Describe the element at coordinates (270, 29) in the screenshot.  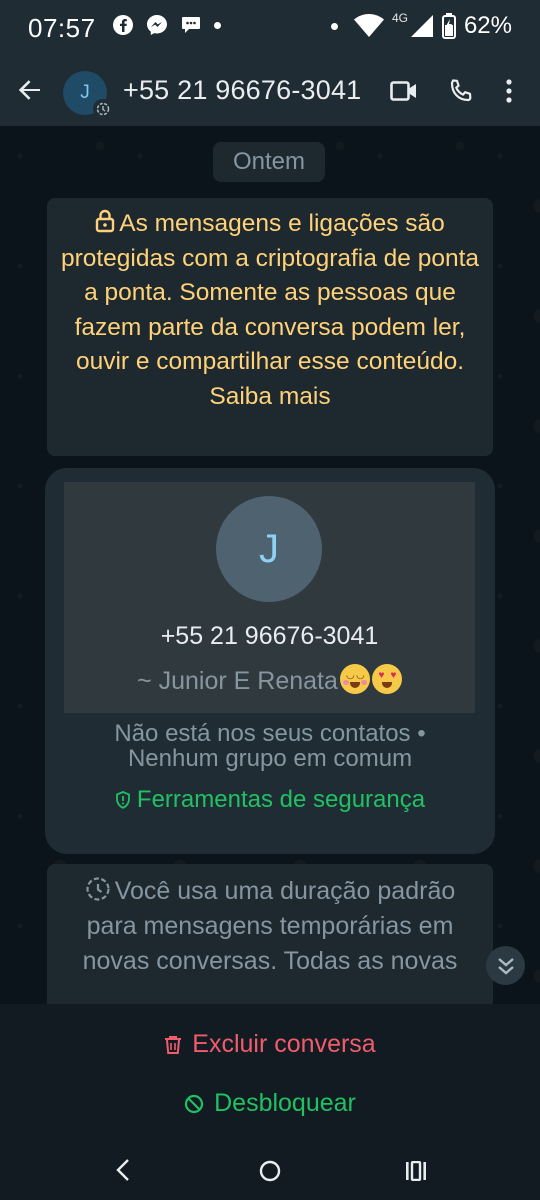
I see `status-bar: 07:57 4G 62%` at that location.